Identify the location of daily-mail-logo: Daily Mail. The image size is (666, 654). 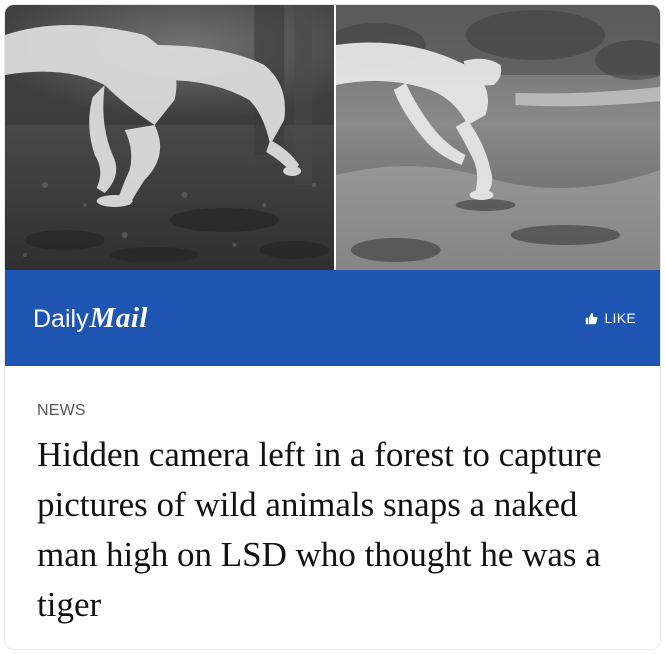
(90, 317).